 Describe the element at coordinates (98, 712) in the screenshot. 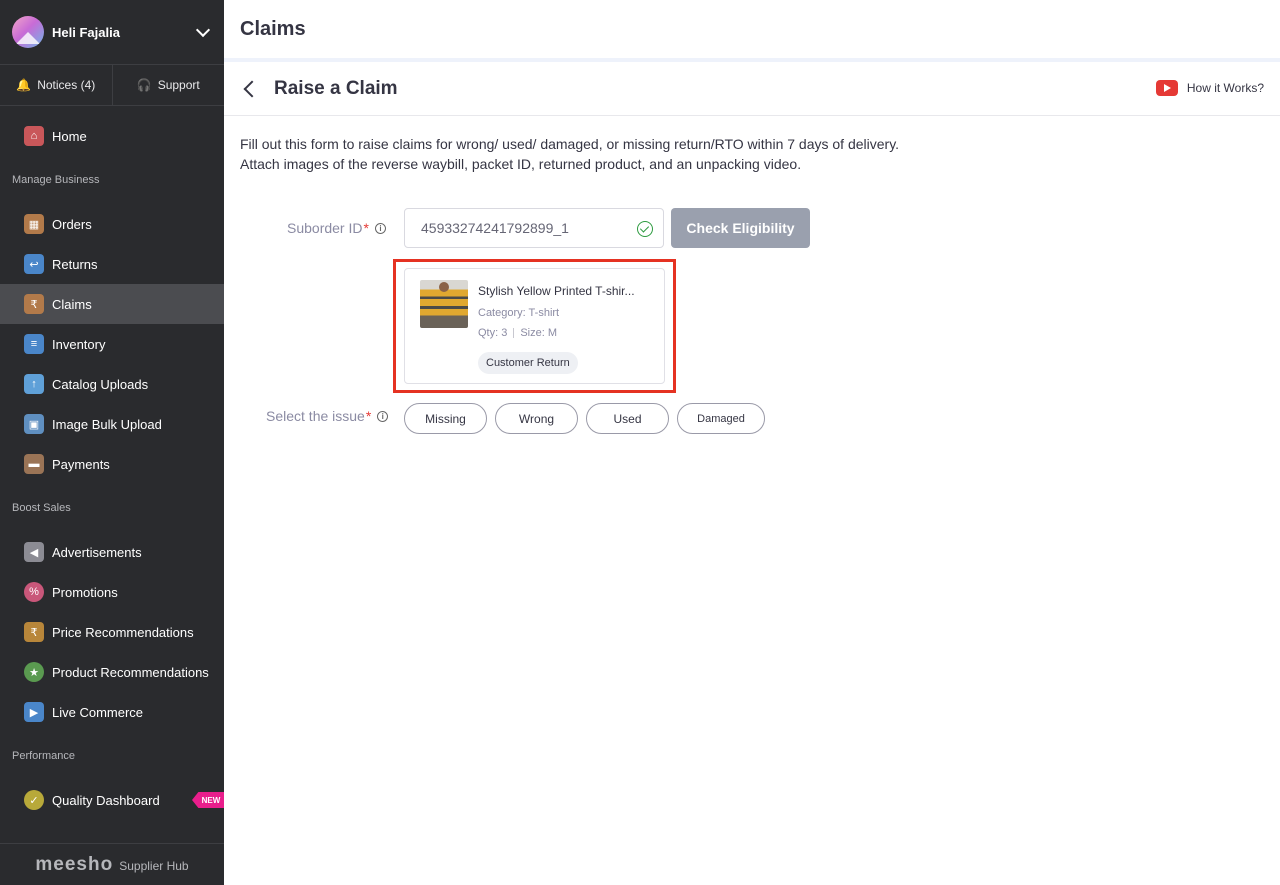

I see `sidebar-item-label: Live Commerce` at that location.